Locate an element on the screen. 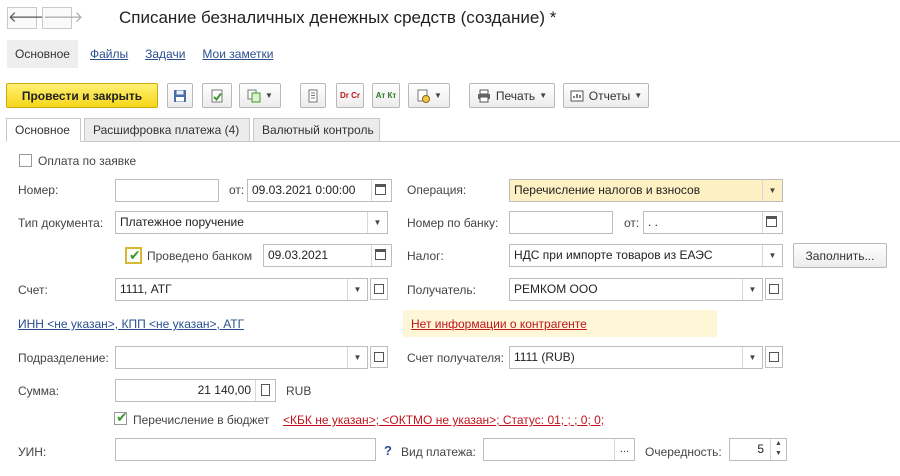 This screenshot has width=900, height=476. recipient-account-select: 1111 (RUB) ▼ is located at coordinates (636, 357).